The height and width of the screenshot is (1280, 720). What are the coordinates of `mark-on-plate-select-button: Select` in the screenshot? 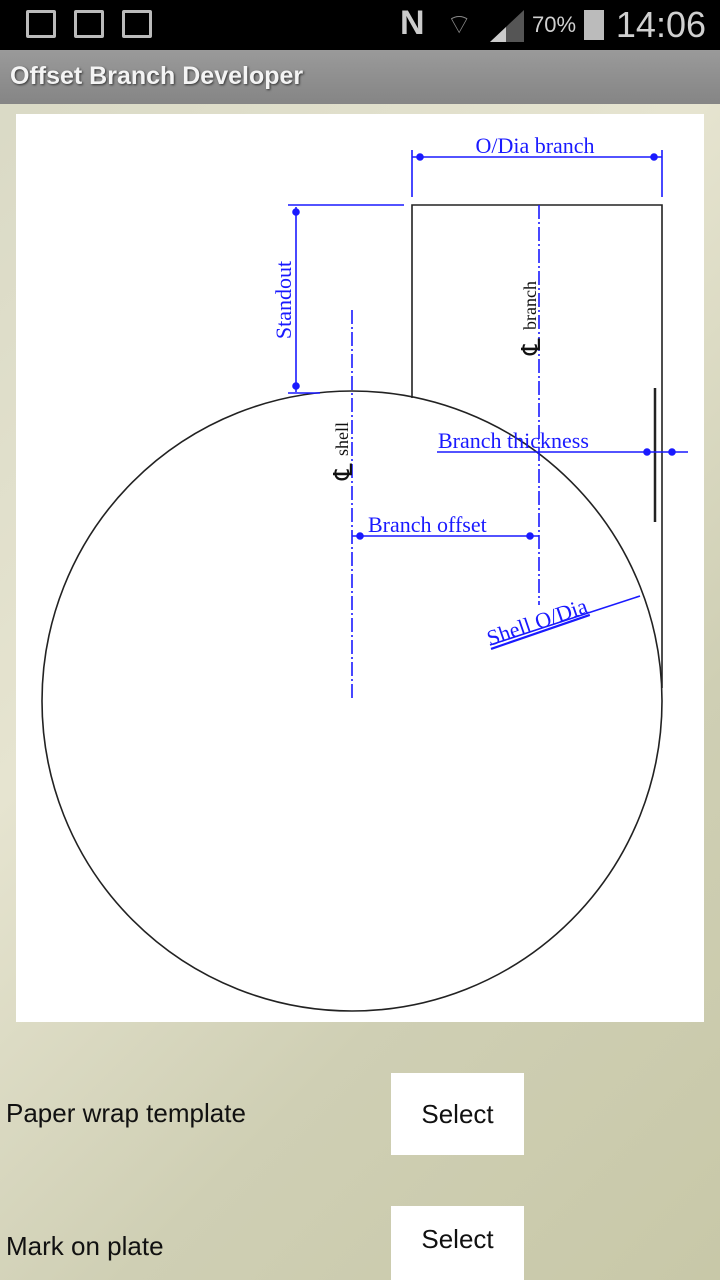 It's located at (457, 1243).